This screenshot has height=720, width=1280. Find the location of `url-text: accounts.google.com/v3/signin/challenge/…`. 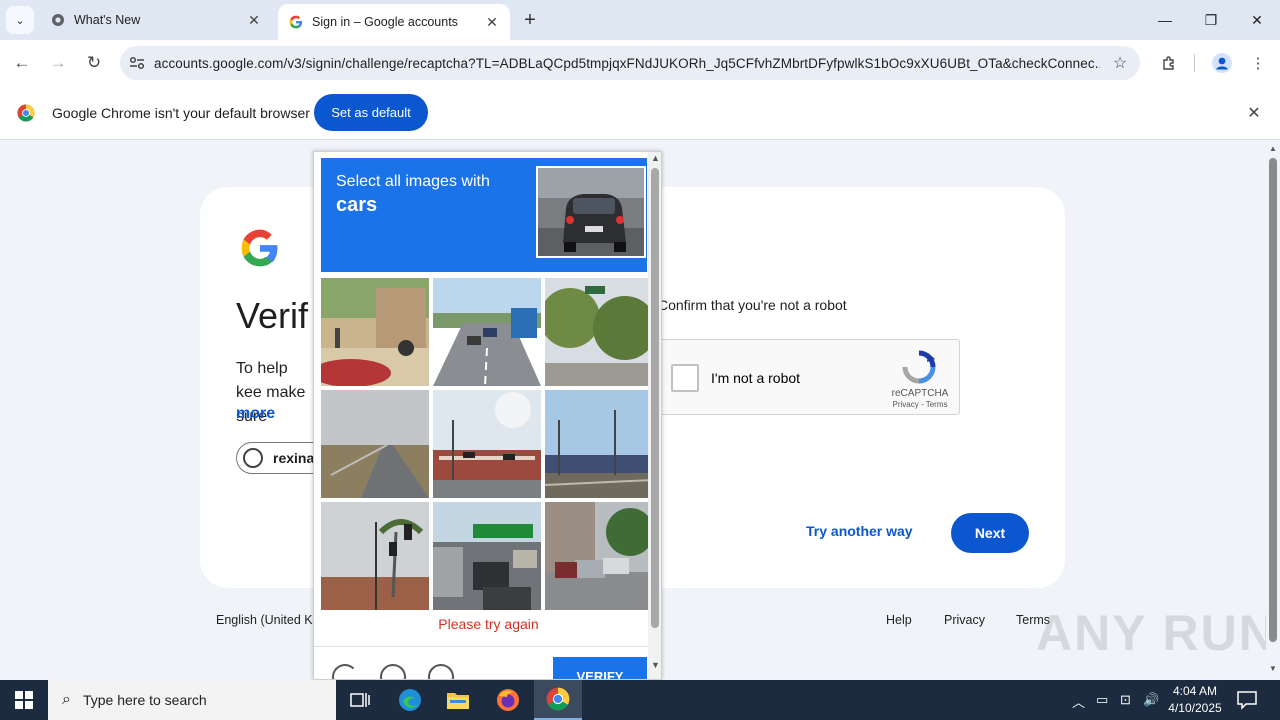

url-text: accounts.google.com/v3/signin/challenge/… is located at coordinates (627, 63).